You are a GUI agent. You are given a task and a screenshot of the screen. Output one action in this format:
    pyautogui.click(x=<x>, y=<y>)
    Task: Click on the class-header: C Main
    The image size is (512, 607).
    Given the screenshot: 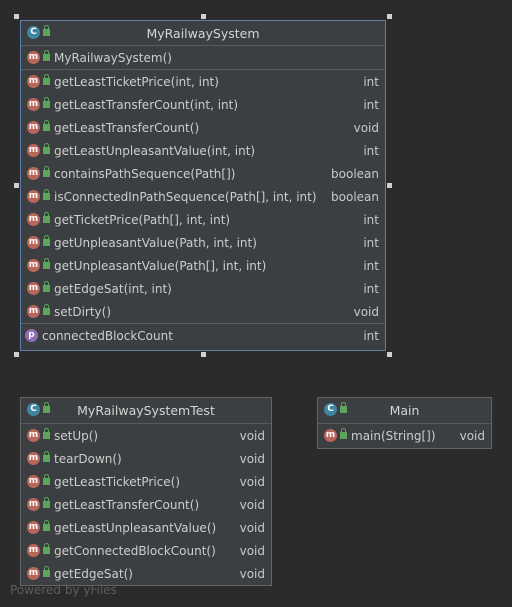 What is the action you would take?
    pyautogui.click(x=404, y=411)
    